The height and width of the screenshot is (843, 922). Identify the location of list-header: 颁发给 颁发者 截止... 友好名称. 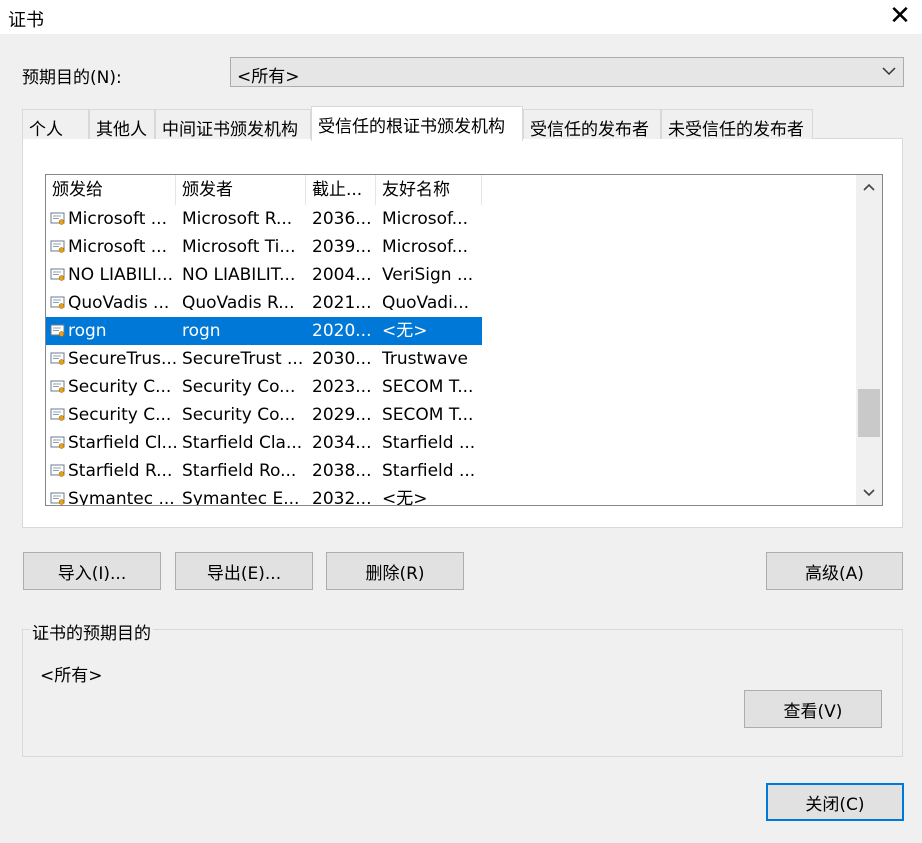
(456, 190).